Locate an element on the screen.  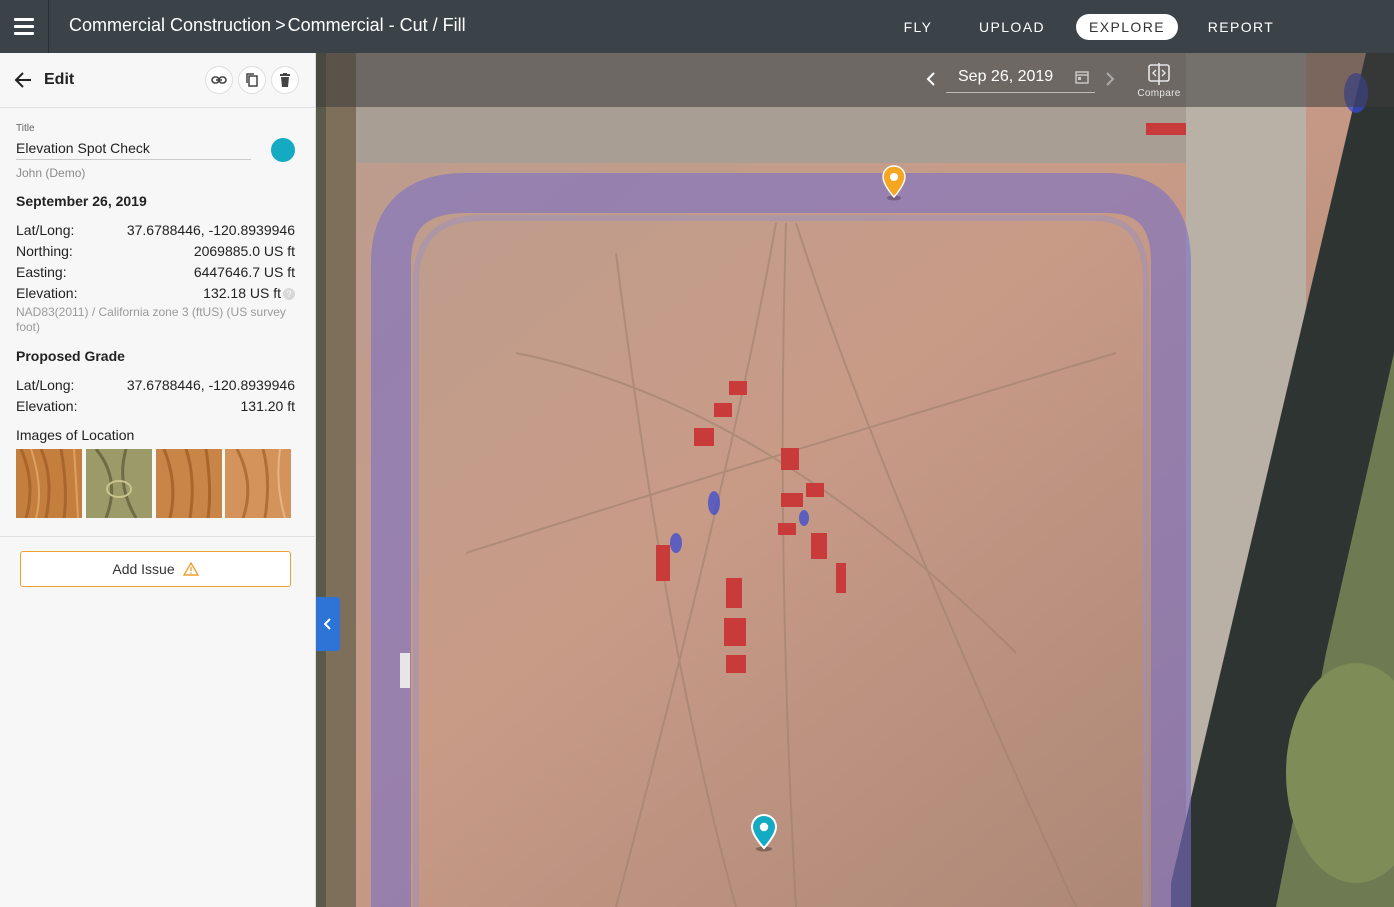
compare-icon is located at coordinates (1159, 74).